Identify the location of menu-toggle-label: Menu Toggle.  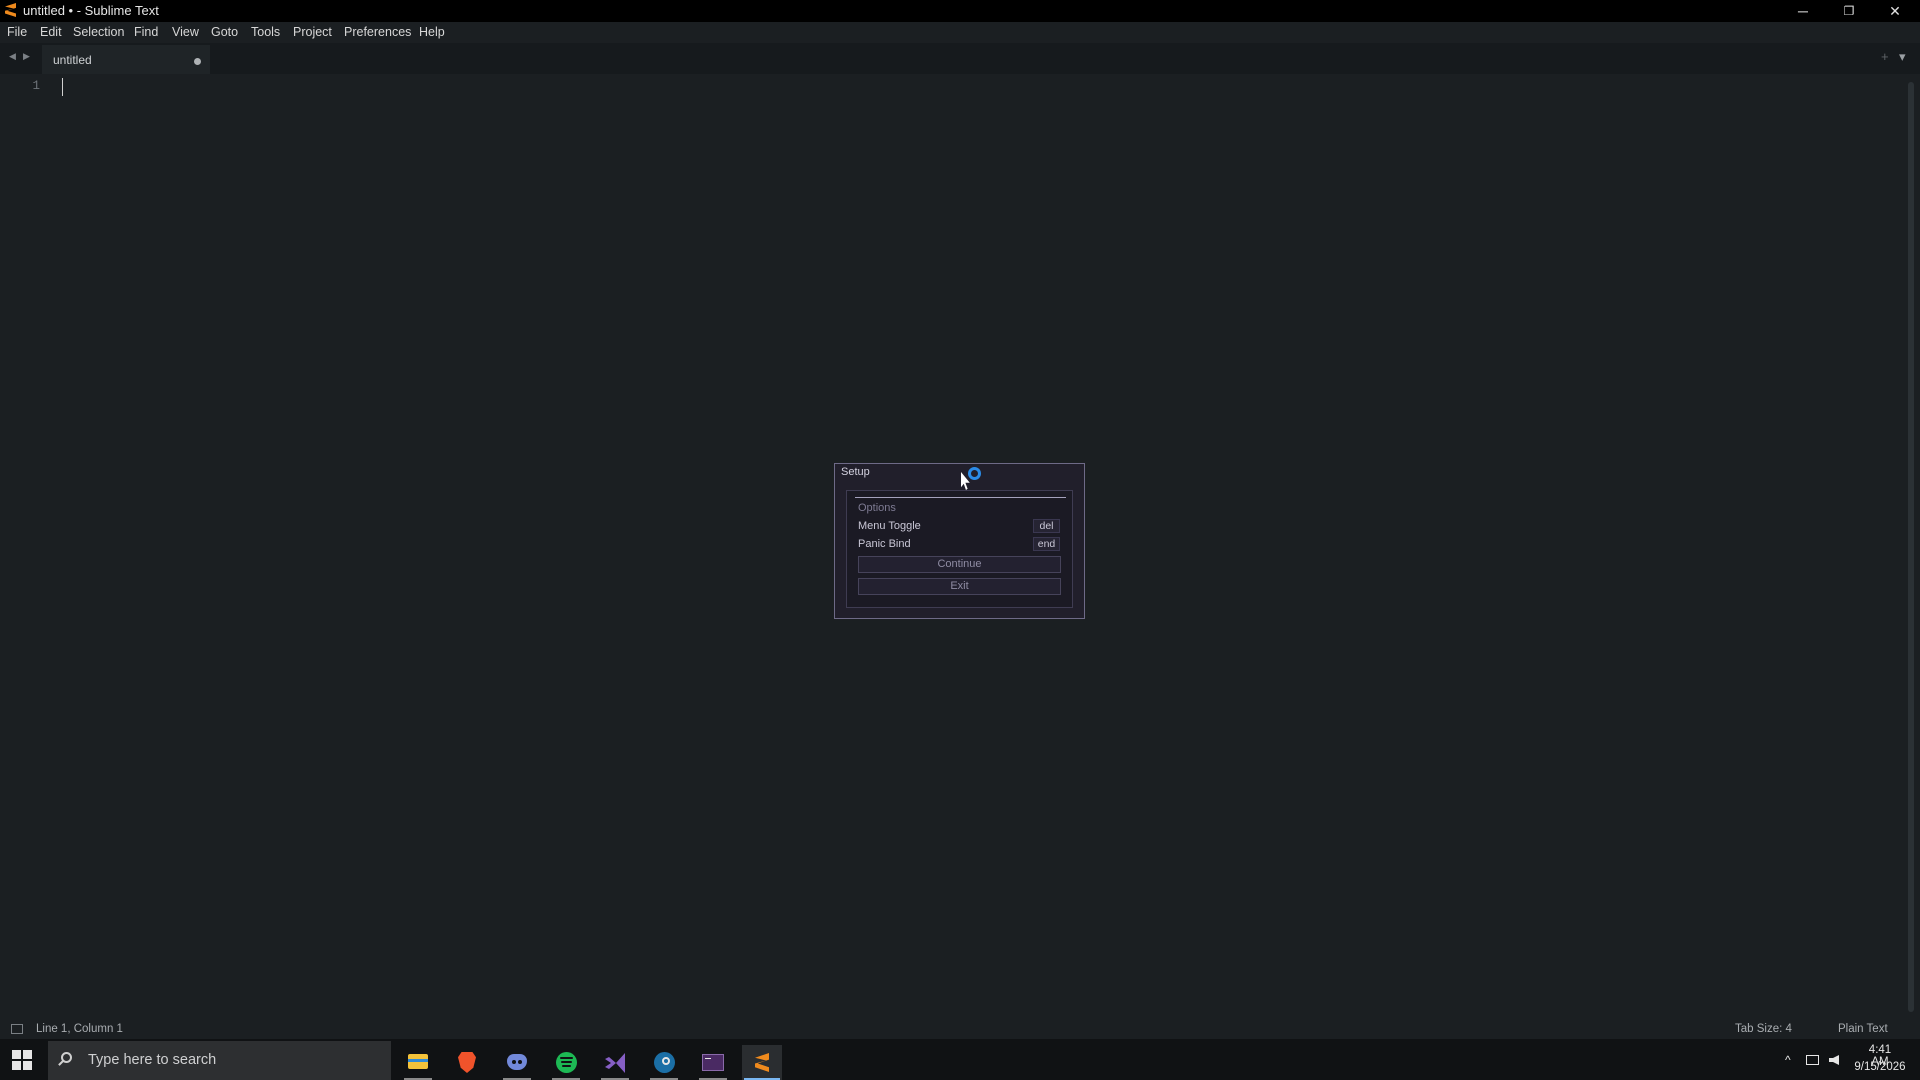
(889, 526).